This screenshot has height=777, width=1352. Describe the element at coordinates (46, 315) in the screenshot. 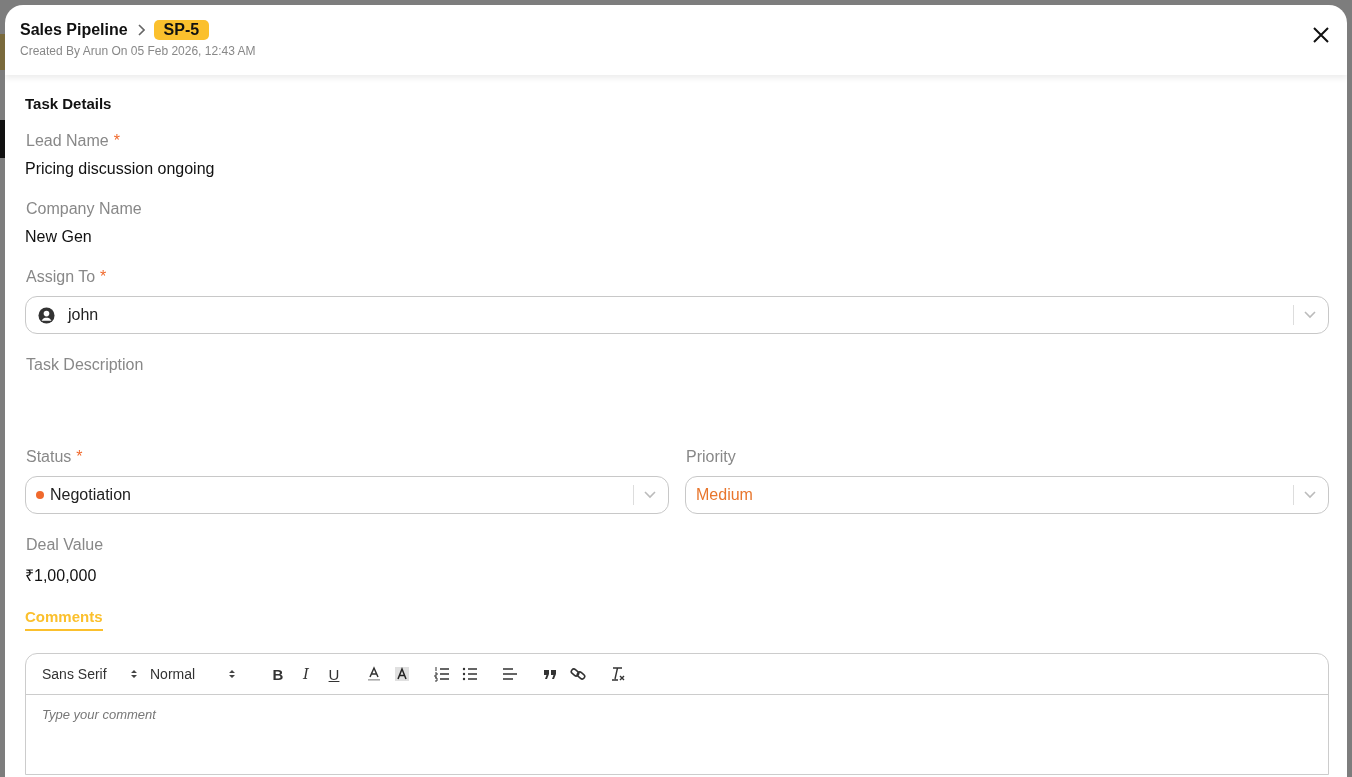

I see `user-icon` at that location.